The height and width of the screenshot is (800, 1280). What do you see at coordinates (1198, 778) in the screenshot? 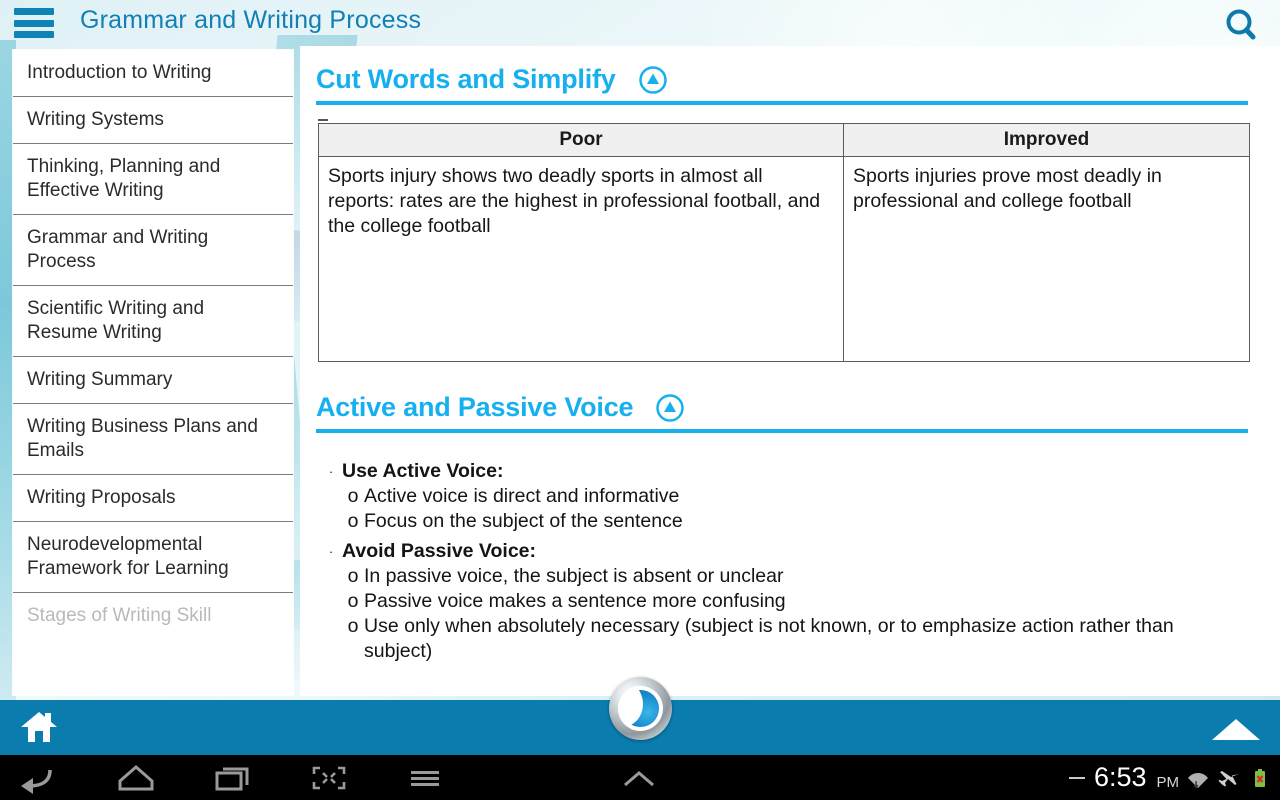
I see `wifi-icon` at bounding box center [1198, 778].